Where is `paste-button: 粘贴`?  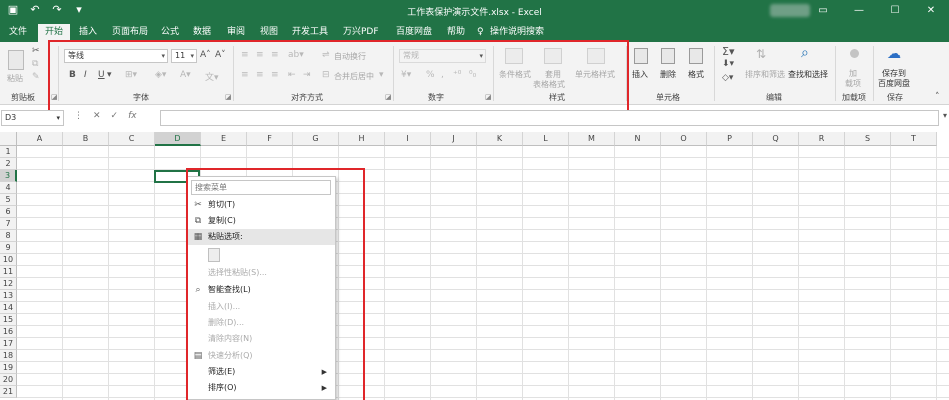
paste-button: 粘贴 is located at coordinates (15, 78).